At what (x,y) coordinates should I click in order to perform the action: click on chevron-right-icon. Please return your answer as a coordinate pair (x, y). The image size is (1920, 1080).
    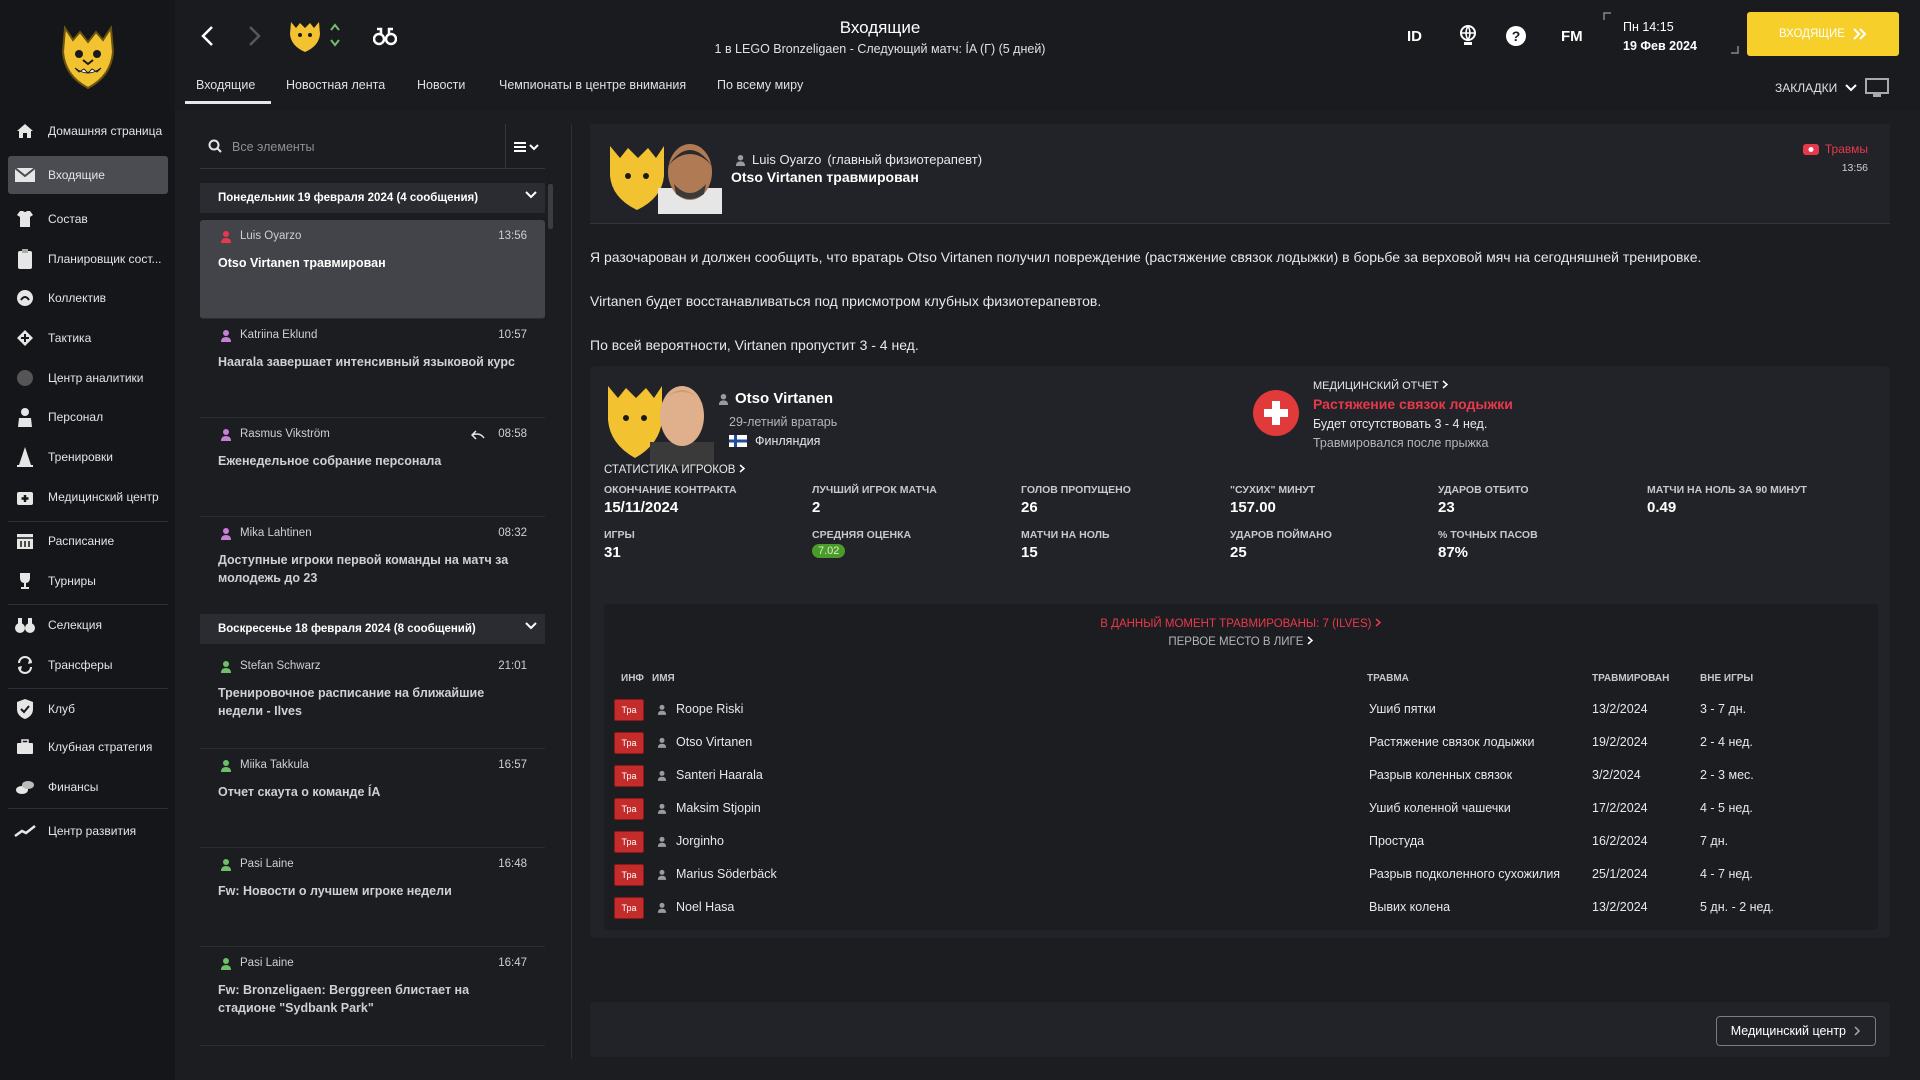
    Looking at the image, I should click on (1378, 622).